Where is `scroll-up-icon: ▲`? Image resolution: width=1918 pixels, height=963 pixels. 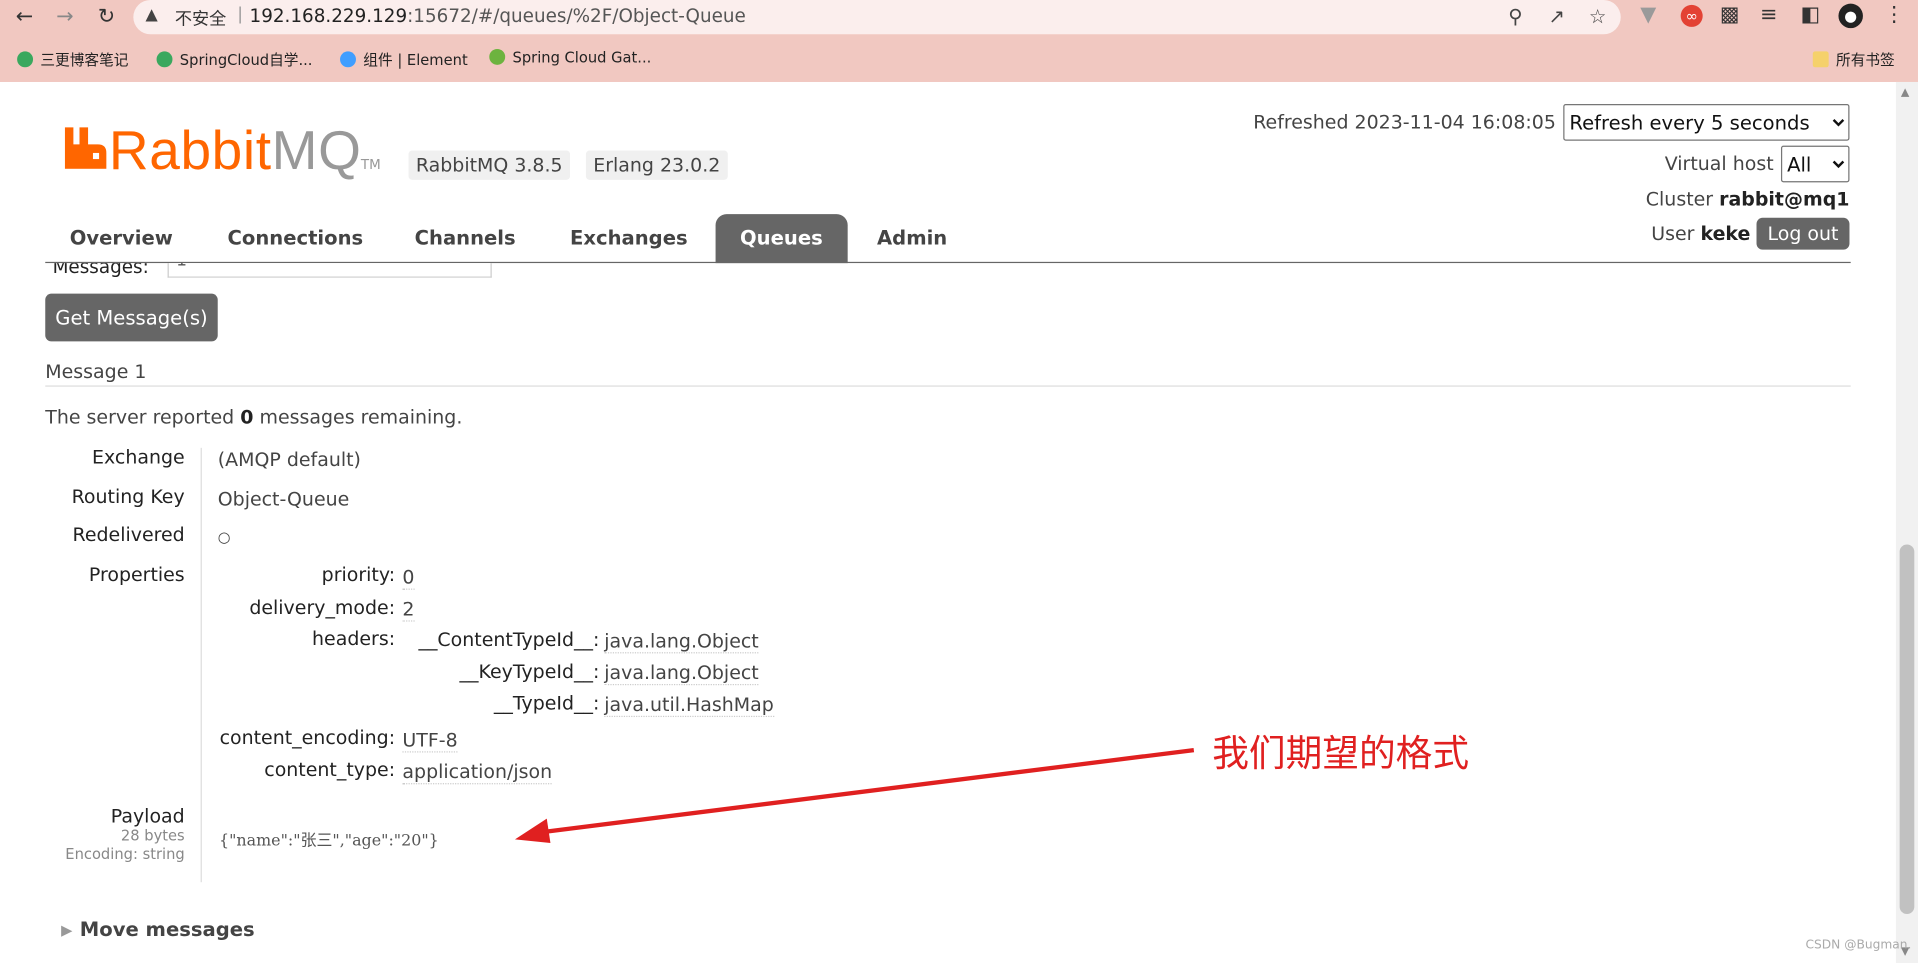 scroll-up-icon: ▲ is located at coordinates (1905, 93).